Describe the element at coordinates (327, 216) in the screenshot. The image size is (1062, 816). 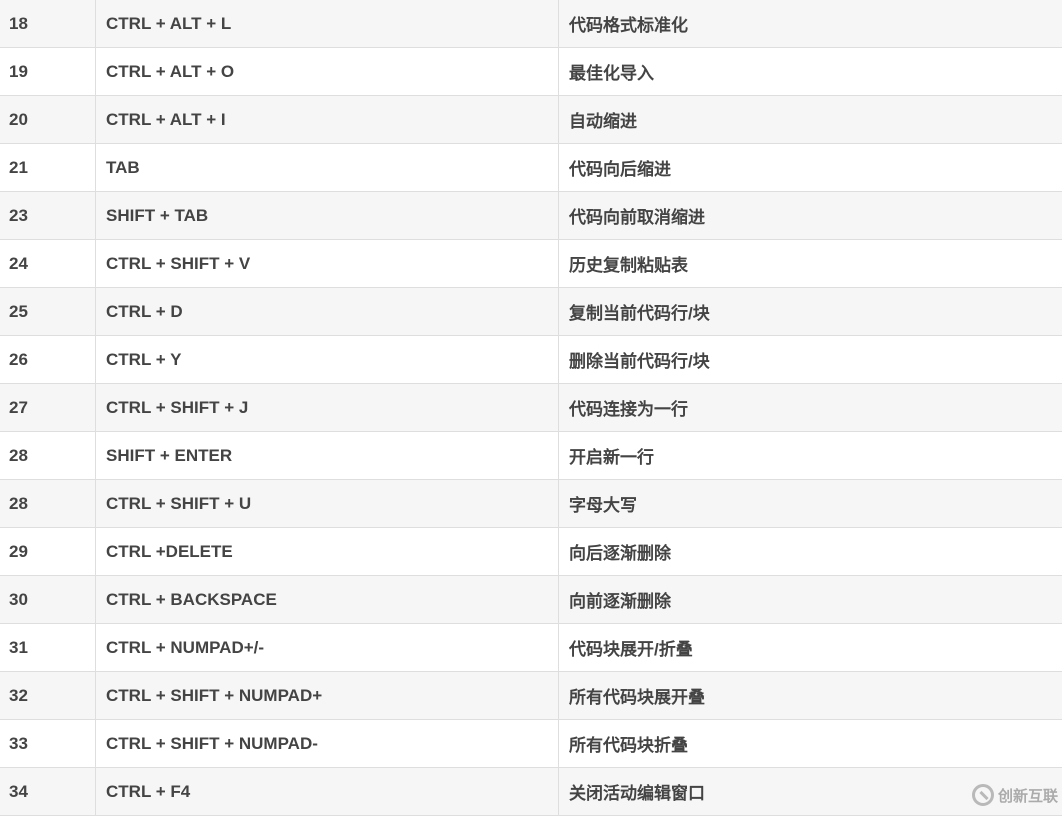
I see `shortcut-keys: SHIFT + TAB` at that location.